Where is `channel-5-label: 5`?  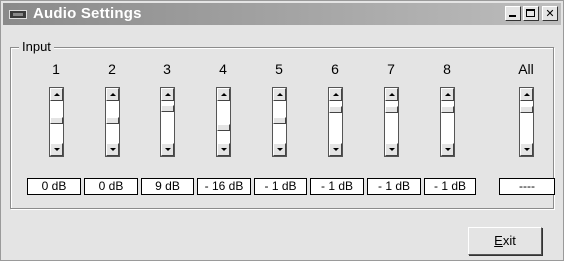
channel-5-label: 5 is located at coordinates (279, 69).